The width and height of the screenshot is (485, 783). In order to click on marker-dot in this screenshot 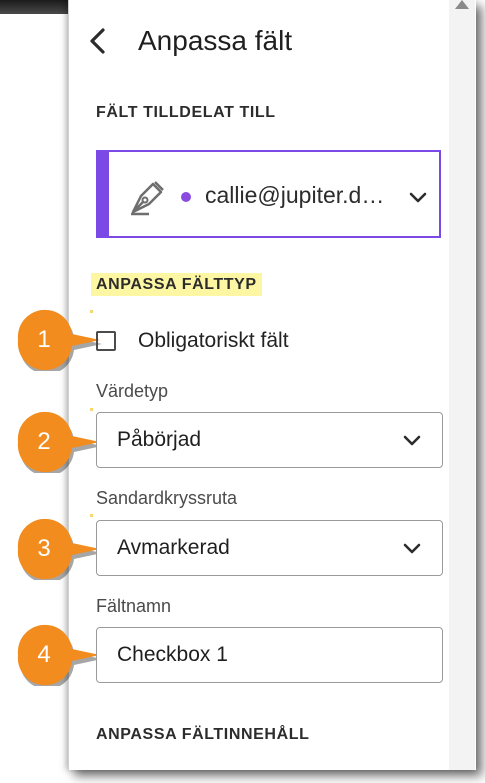, I will do `click(91, 515)`.